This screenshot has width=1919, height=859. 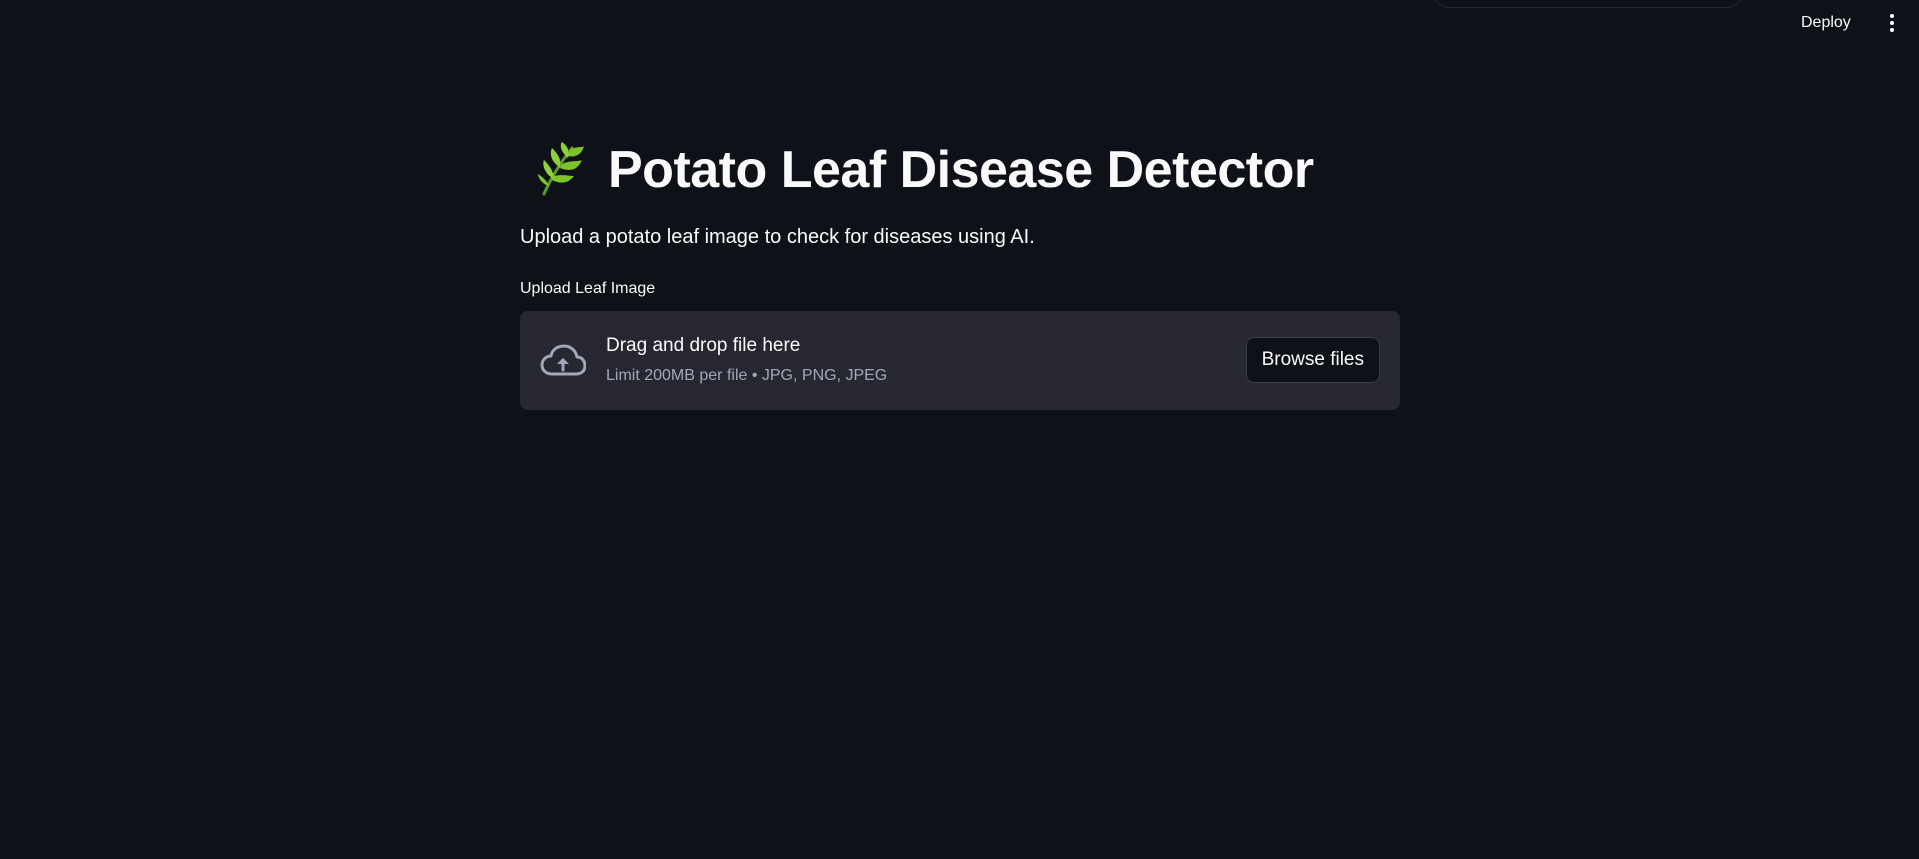 What do you see at coordinates (1892, 23) in the screenshot?
I see `main-menu-button` at bounding box center [1892, 23].